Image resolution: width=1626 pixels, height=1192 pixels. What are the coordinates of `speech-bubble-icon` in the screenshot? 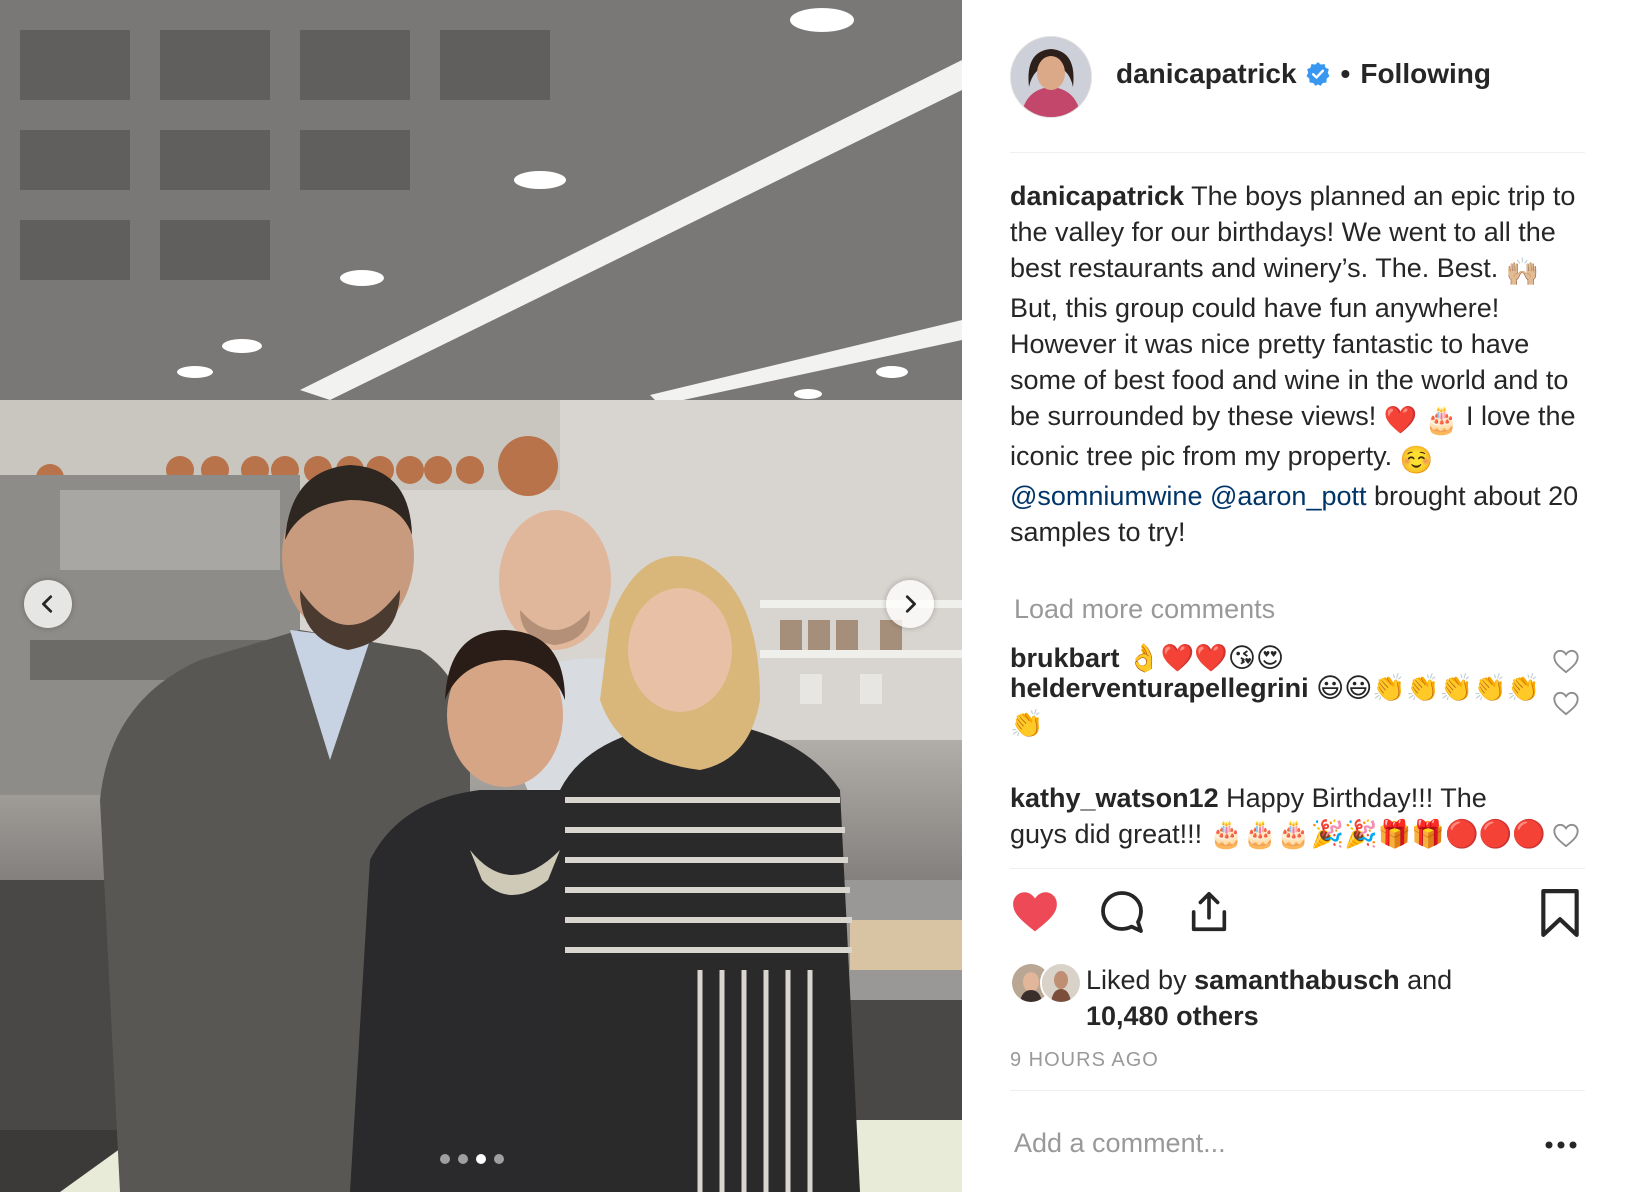 It's located at (1122, 912).